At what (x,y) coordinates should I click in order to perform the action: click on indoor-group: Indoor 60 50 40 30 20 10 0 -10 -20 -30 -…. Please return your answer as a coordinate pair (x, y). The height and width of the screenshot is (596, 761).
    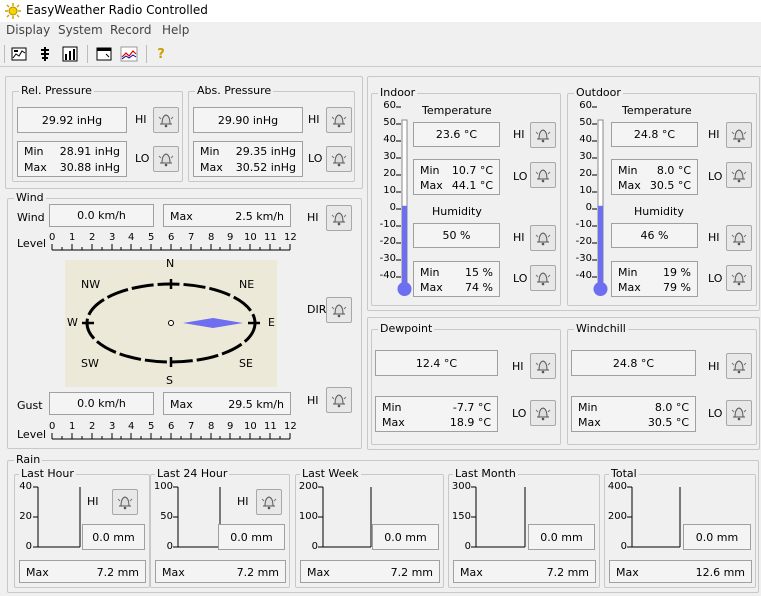
    Looking at the image, I should click on (466, 196).